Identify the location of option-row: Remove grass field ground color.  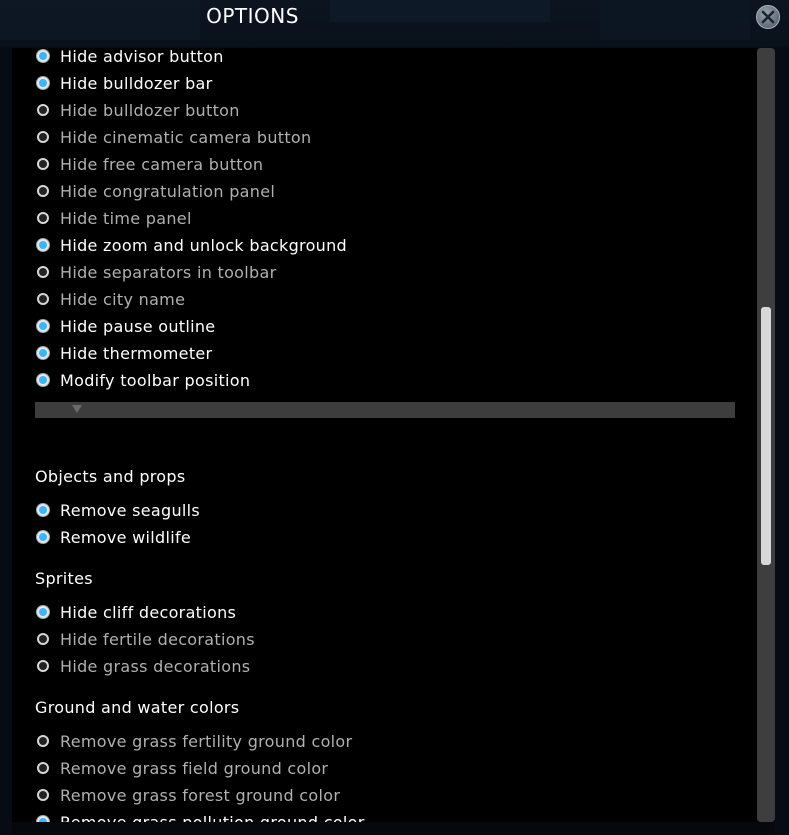
(181, 768).